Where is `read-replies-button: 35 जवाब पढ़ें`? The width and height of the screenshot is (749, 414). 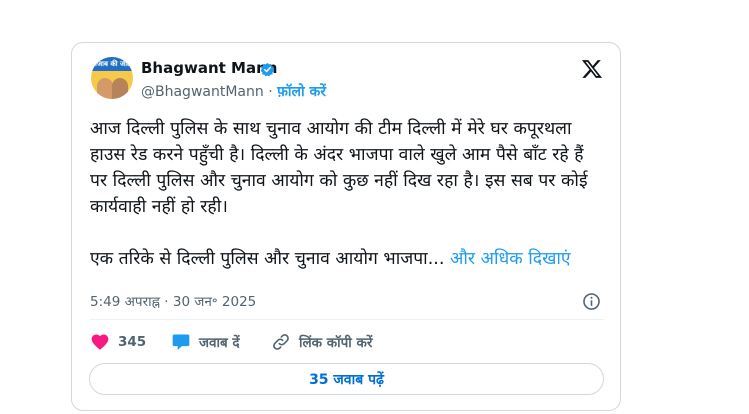 read-replies-button: 35 जवाब पढ़ें is located at coordinates (346, 379).